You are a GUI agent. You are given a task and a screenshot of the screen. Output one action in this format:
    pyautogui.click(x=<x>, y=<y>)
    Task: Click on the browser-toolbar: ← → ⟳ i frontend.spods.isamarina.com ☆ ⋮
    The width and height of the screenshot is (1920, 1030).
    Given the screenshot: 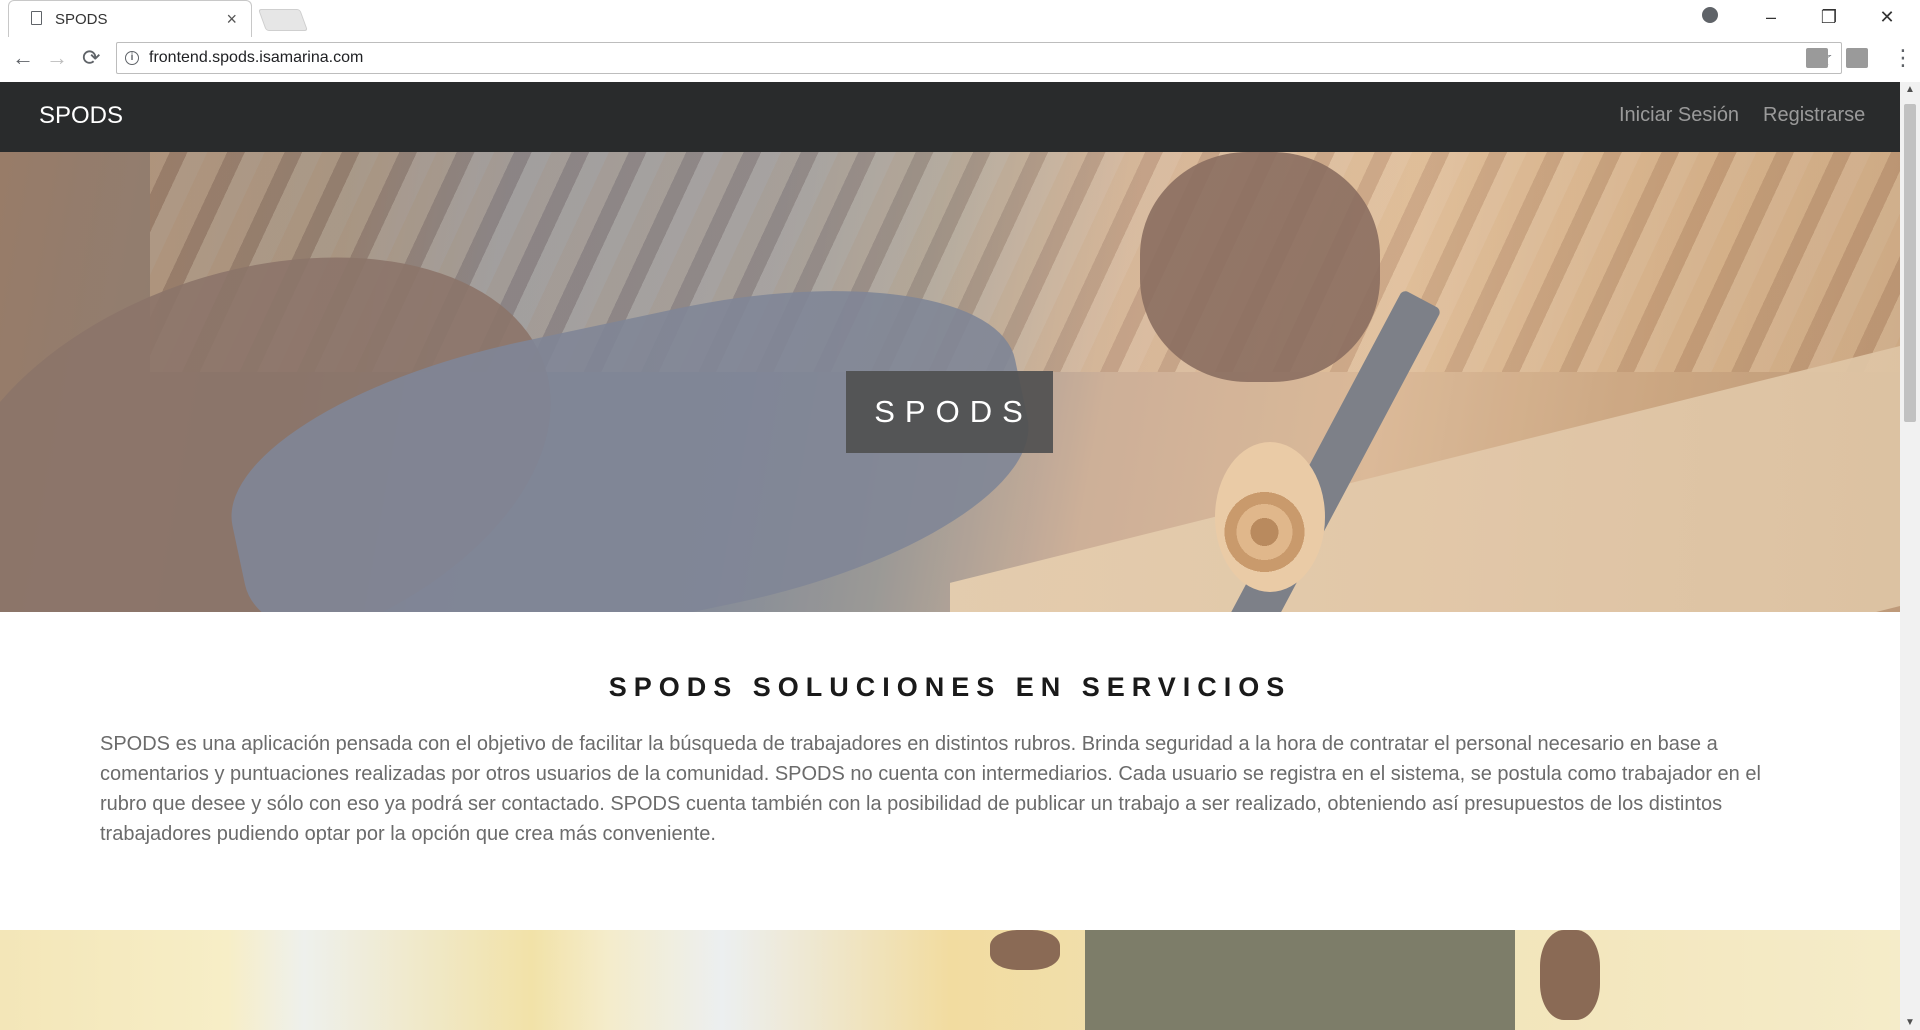 What is the action you would take?
    pyautogui.click(x=960, y=60)
    